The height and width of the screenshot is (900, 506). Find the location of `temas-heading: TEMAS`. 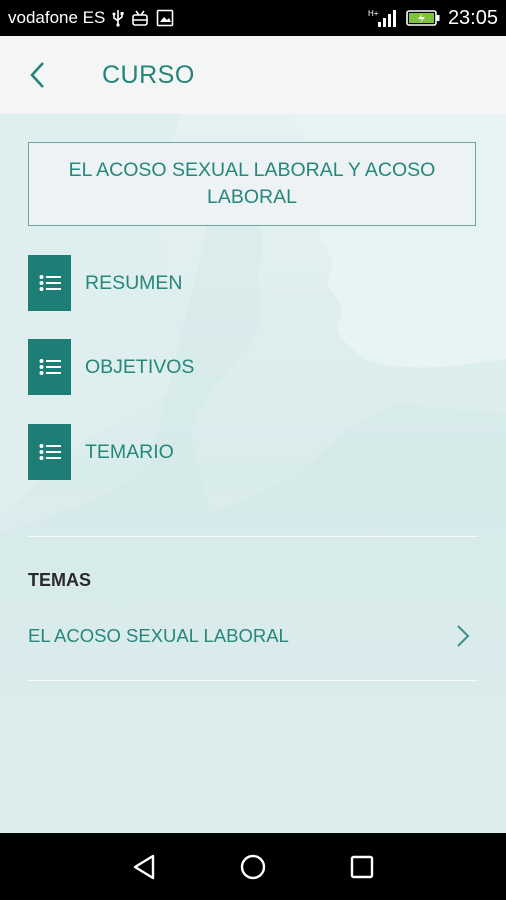

temas-heading: TEMAS is located at coordinates (59, 580).